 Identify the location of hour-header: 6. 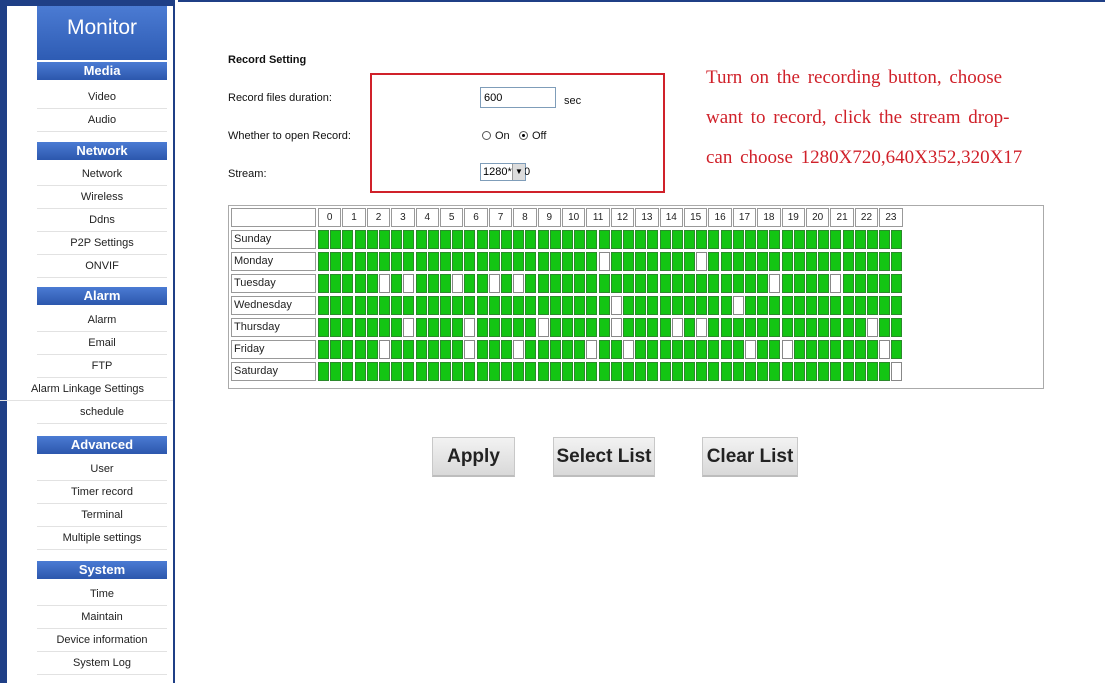
(476, 217).